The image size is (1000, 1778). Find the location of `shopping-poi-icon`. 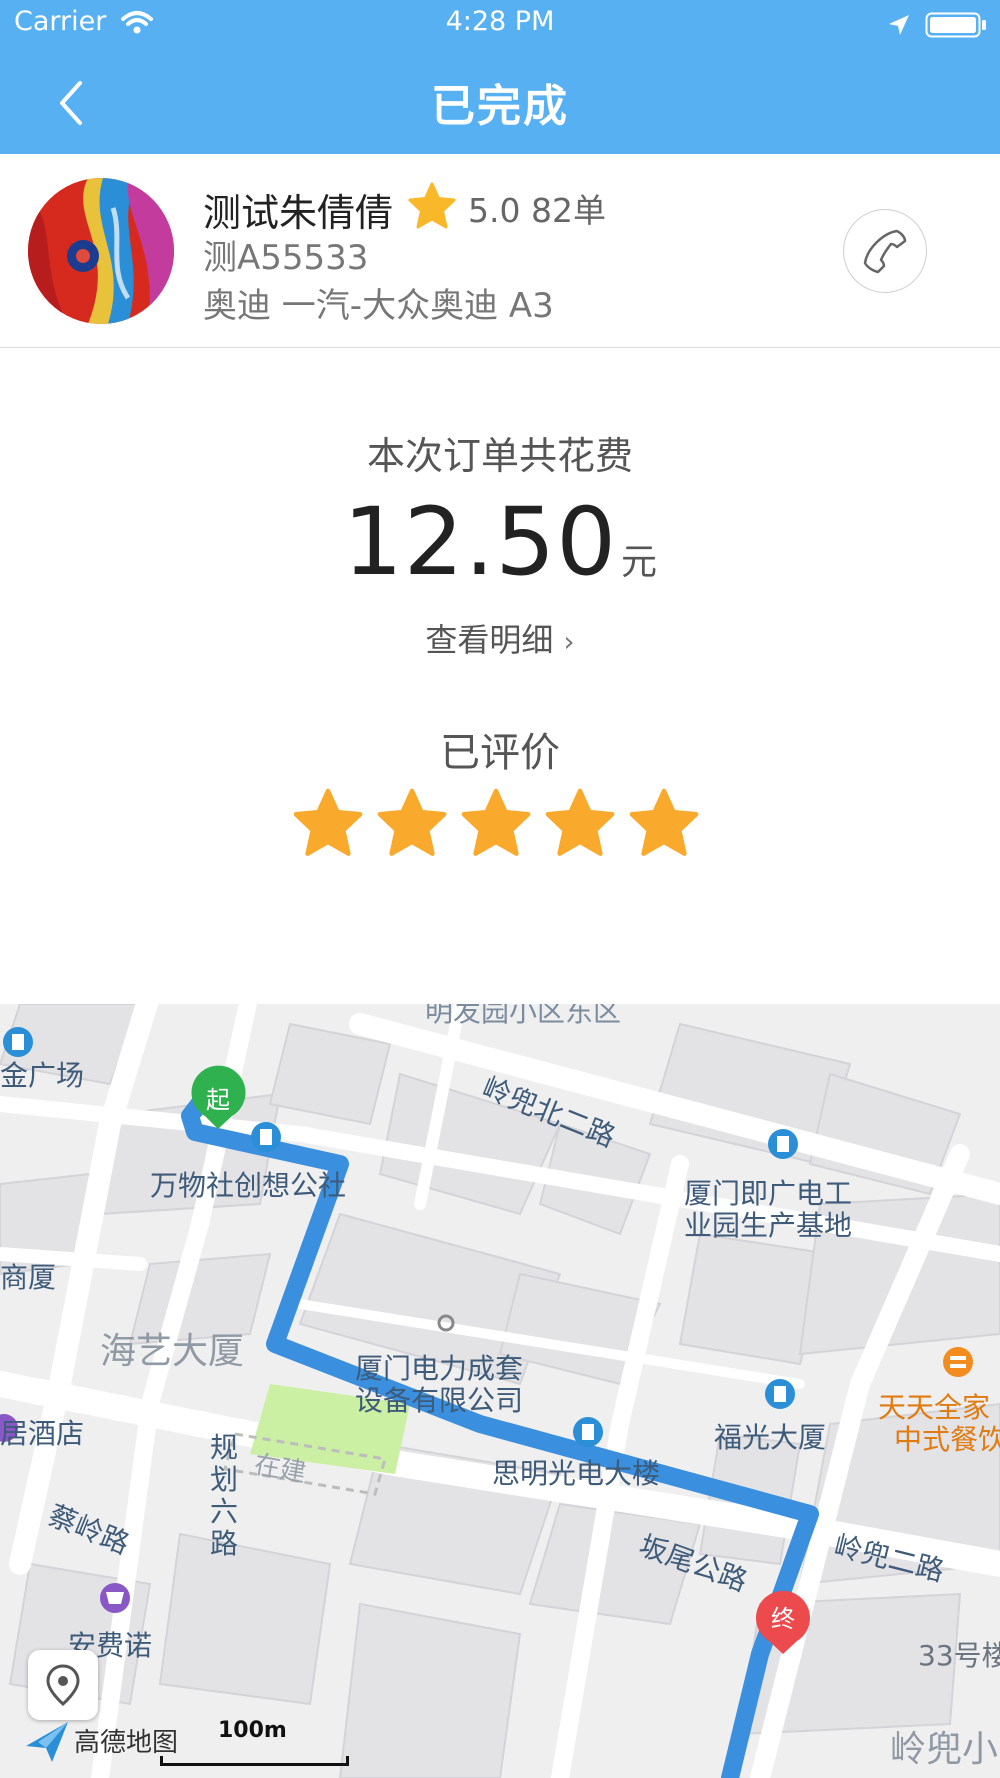

shopping-poi-icon is located at coordinates (115, 1598).